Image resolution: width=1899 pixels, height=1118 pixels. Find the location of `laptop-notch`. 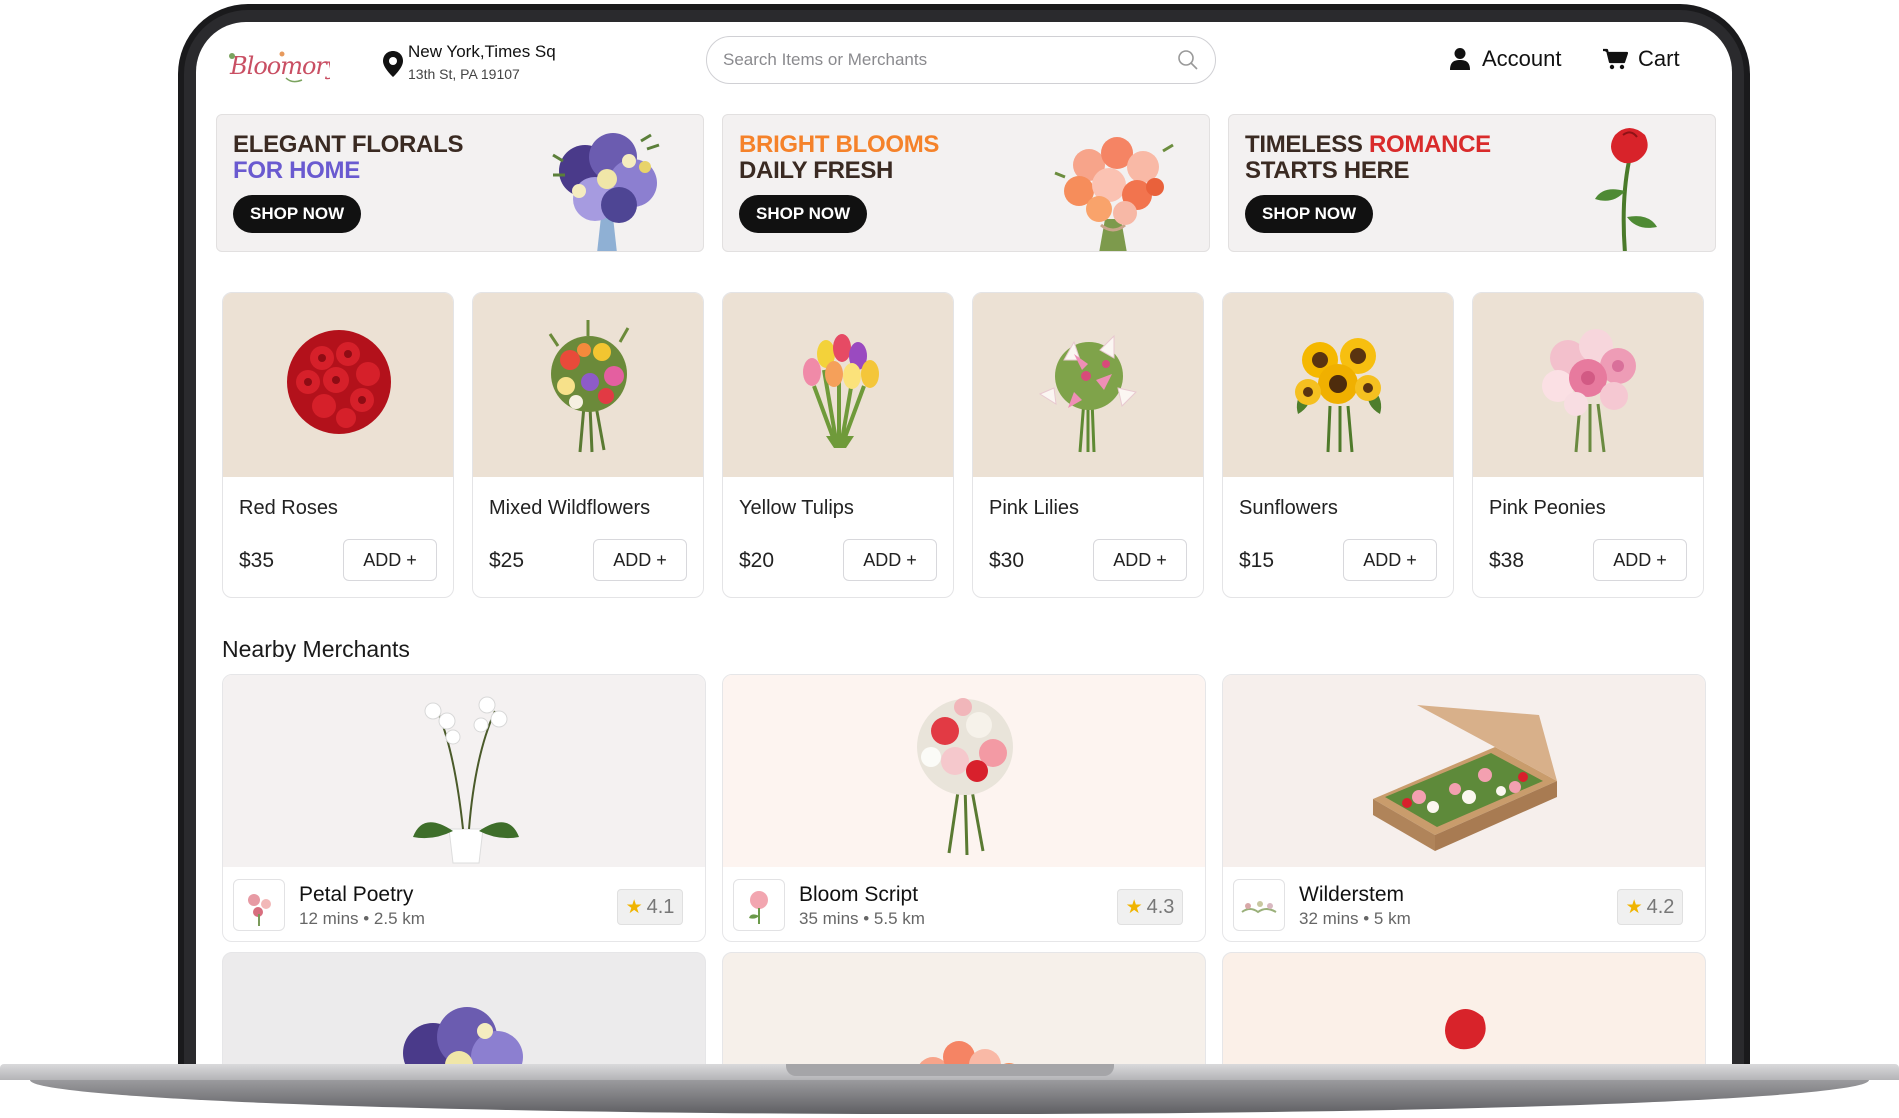

laptop-notch is located at coordinates (950, 1070).